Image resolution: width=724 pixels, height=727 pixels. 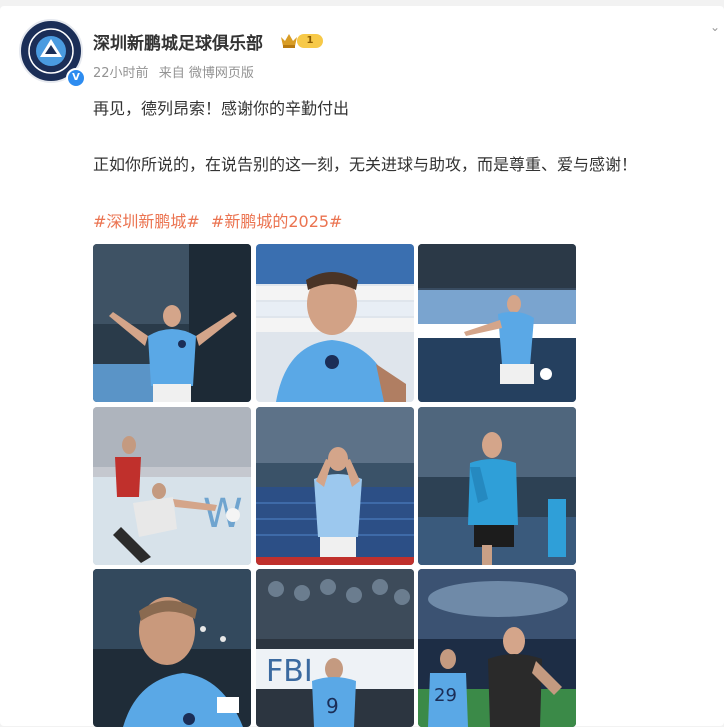 What do you see at coordinates (310, 41) in the screenshot?
I see `level-badge: 1` at bounding box center [310, 41].